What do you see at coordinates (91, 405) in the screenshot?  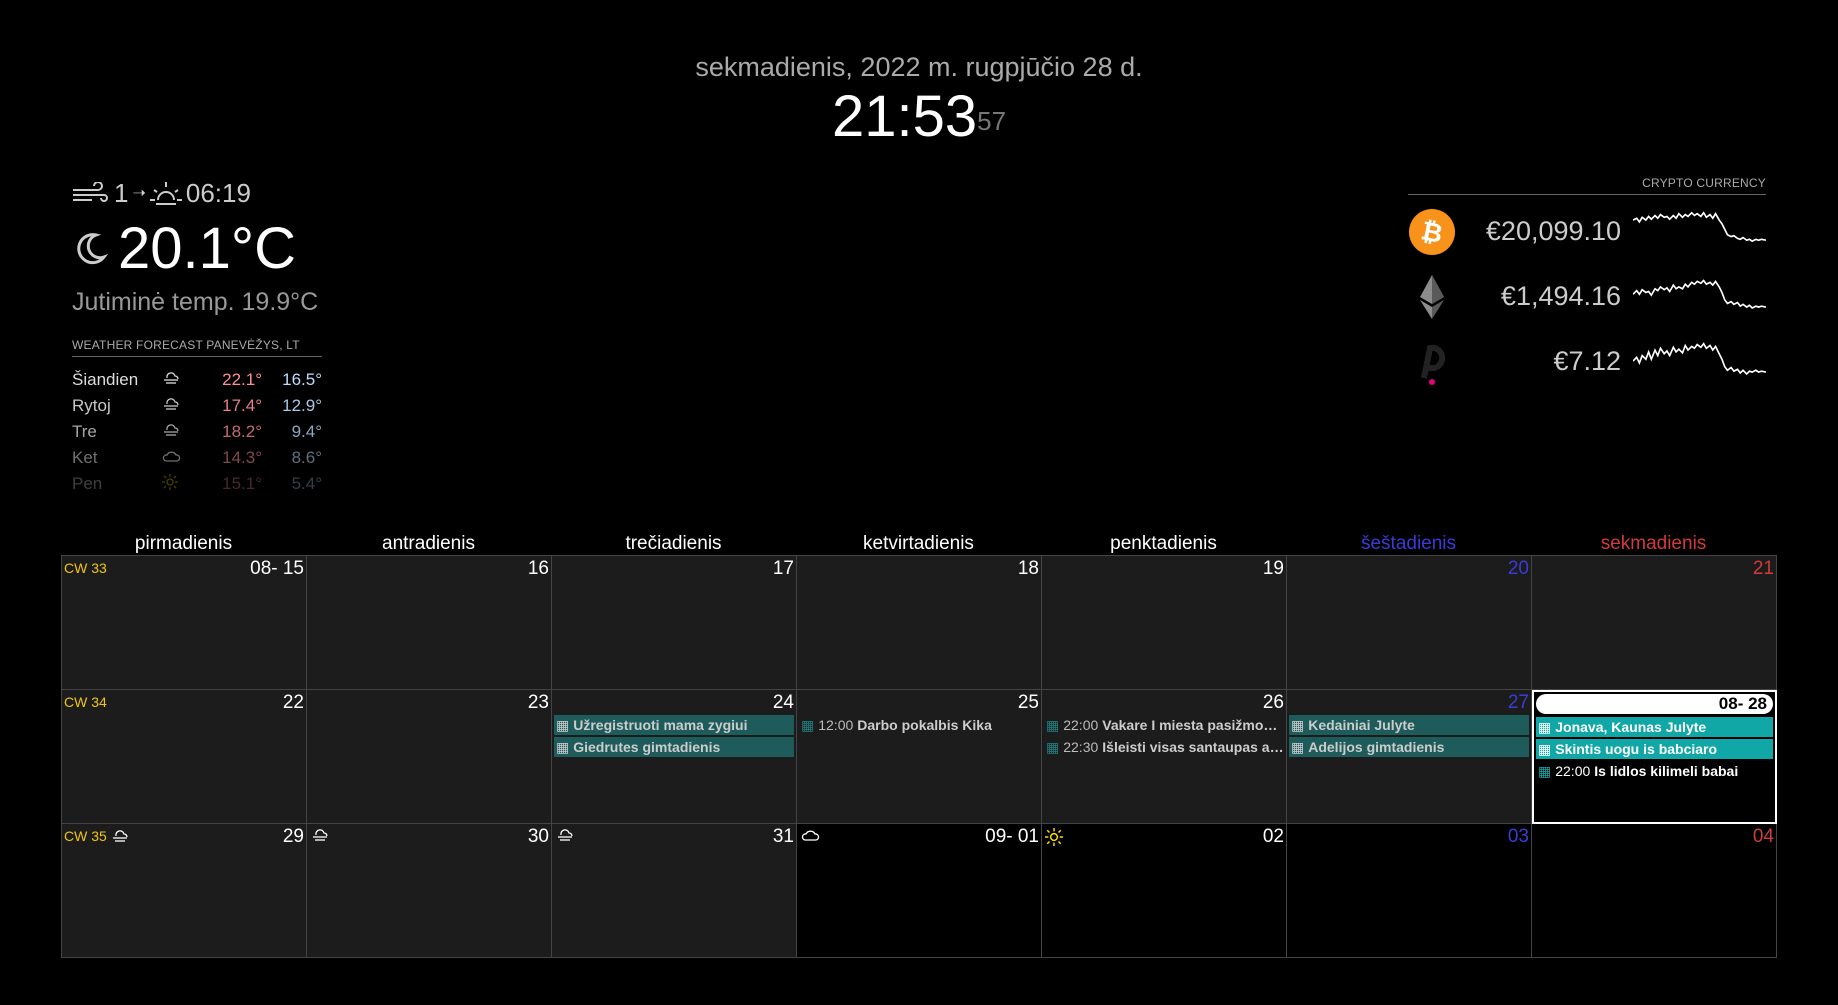 I see `forecast-day: Rytoj` at bounding box center [91, 405].